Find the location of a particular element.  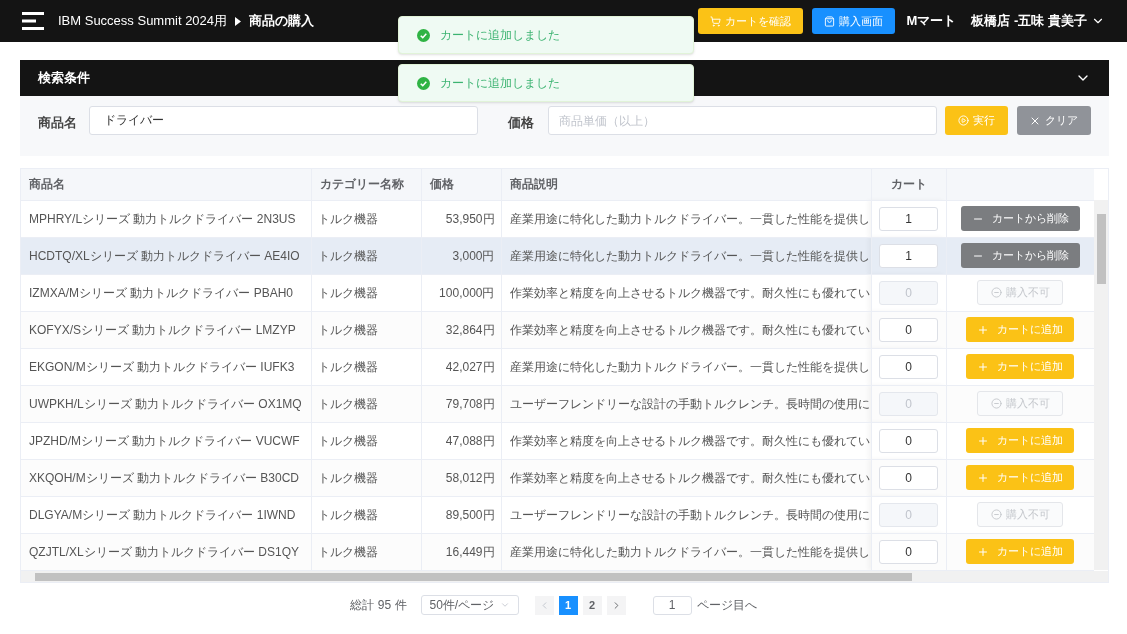

table-cell: 89,500円 is located at coordinates (461, 514).